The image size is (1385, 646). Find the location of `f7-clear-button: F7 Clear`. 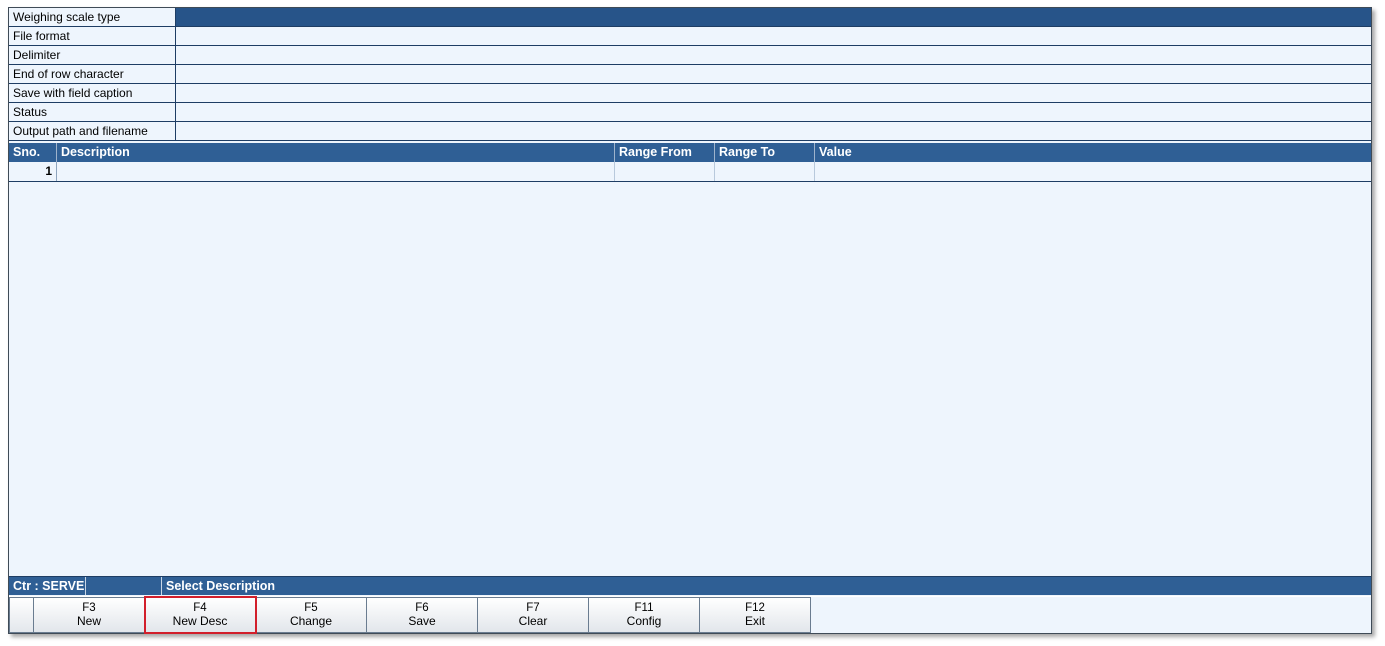

f7-clear-button: F7 Clear is located at coordinates (533, 615).